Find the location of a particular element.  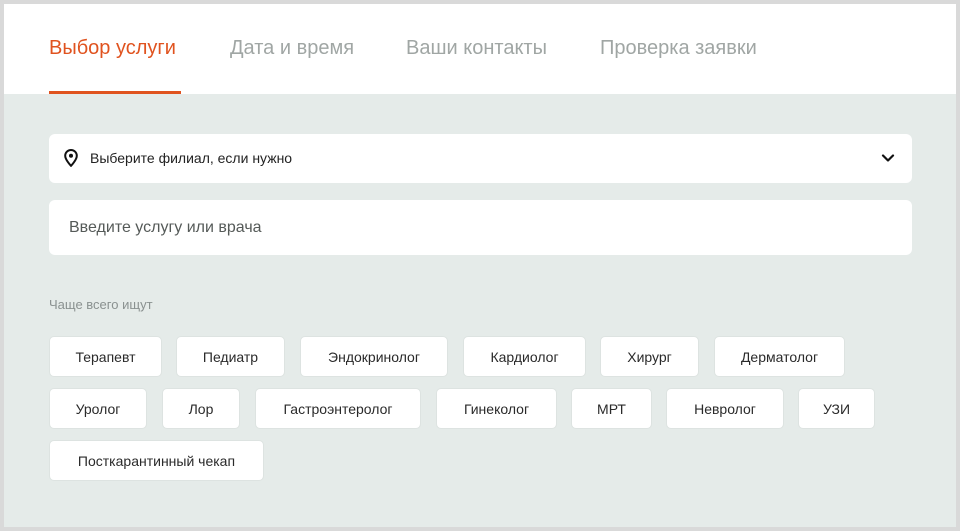

chip-ultrasound: УЗИ is located at coordinates (836, 408).